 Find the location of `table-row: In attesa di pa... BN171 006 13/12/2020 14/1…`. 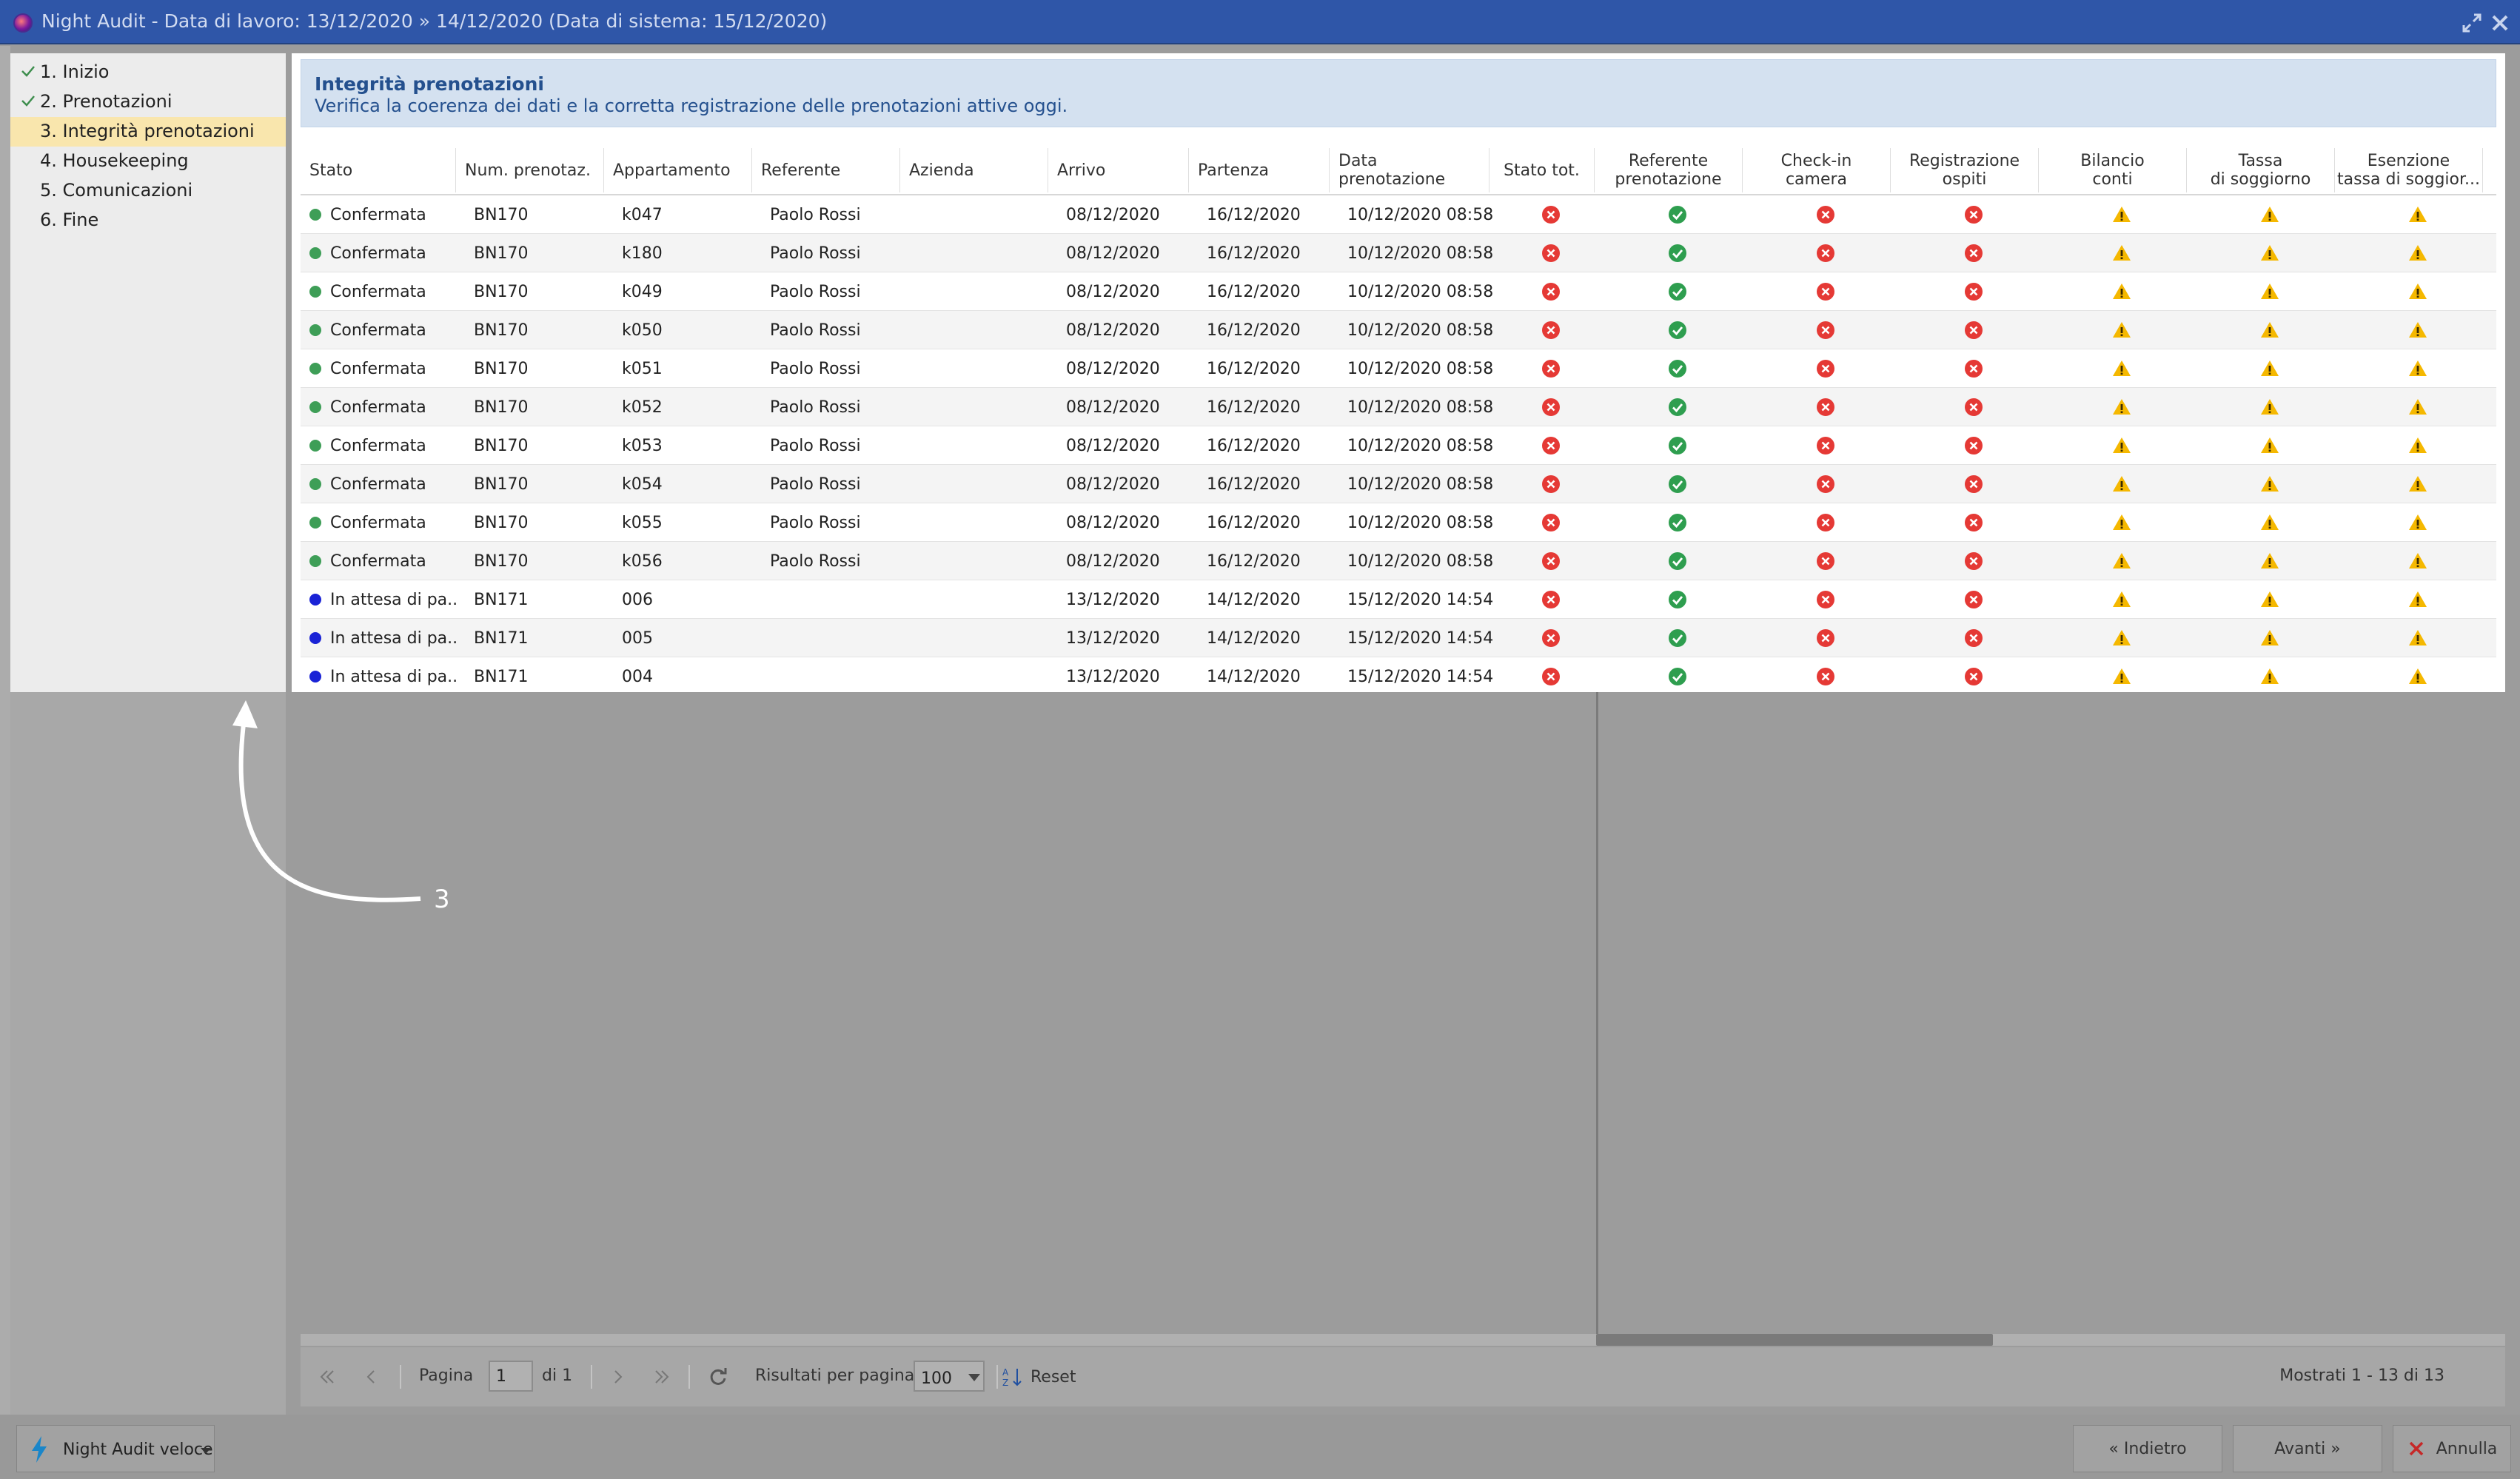

table-row: In attesa di pa... BN171 006 13/12/2020 14/1… is located at coordinates (1399, 599).